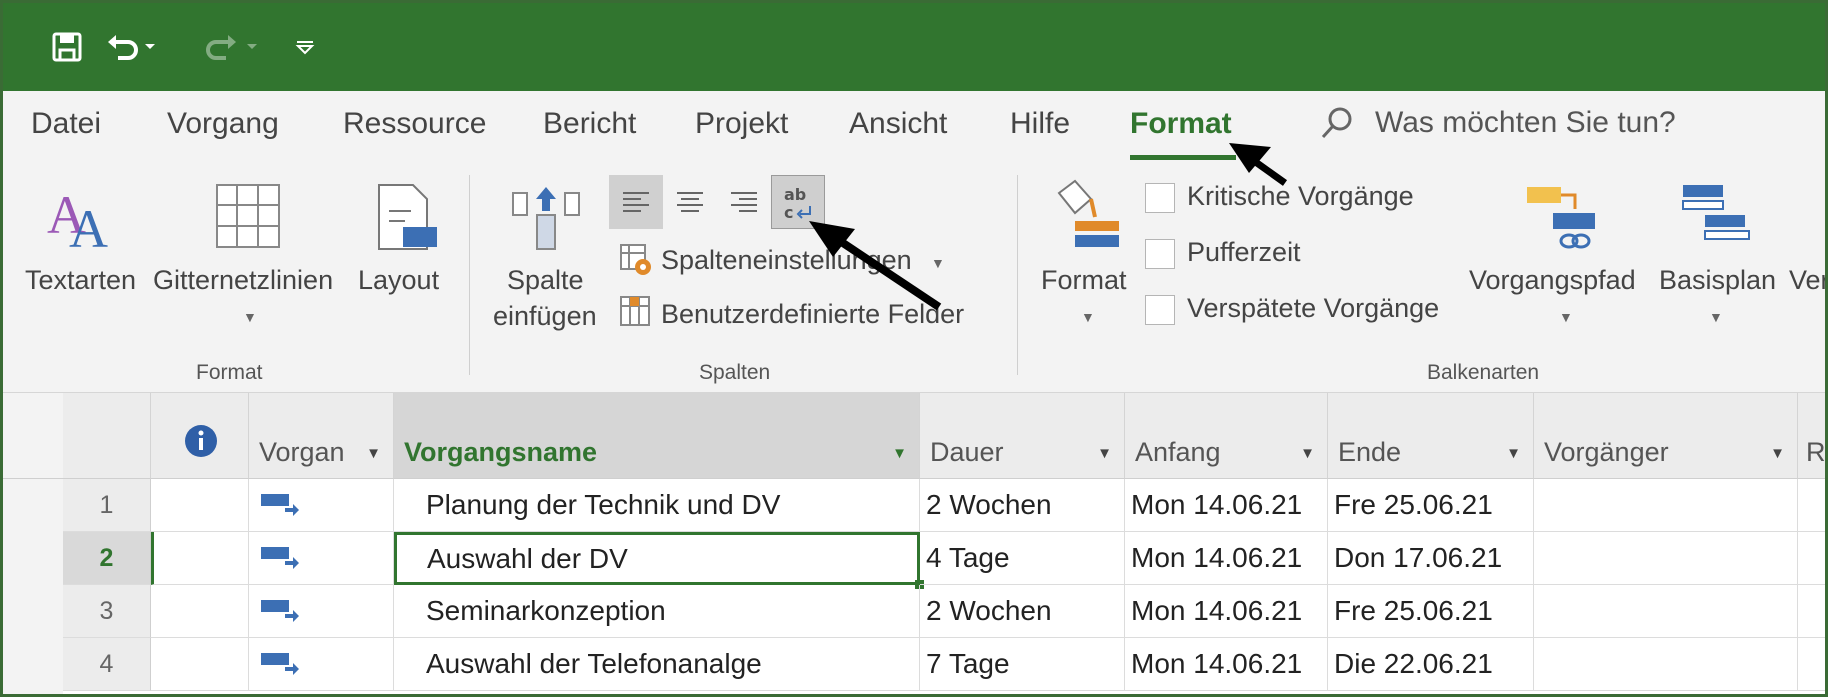  Describe the element at coordinates (1258, 164) in the screenshot. I see `arrow-to-format-tab` at that location.